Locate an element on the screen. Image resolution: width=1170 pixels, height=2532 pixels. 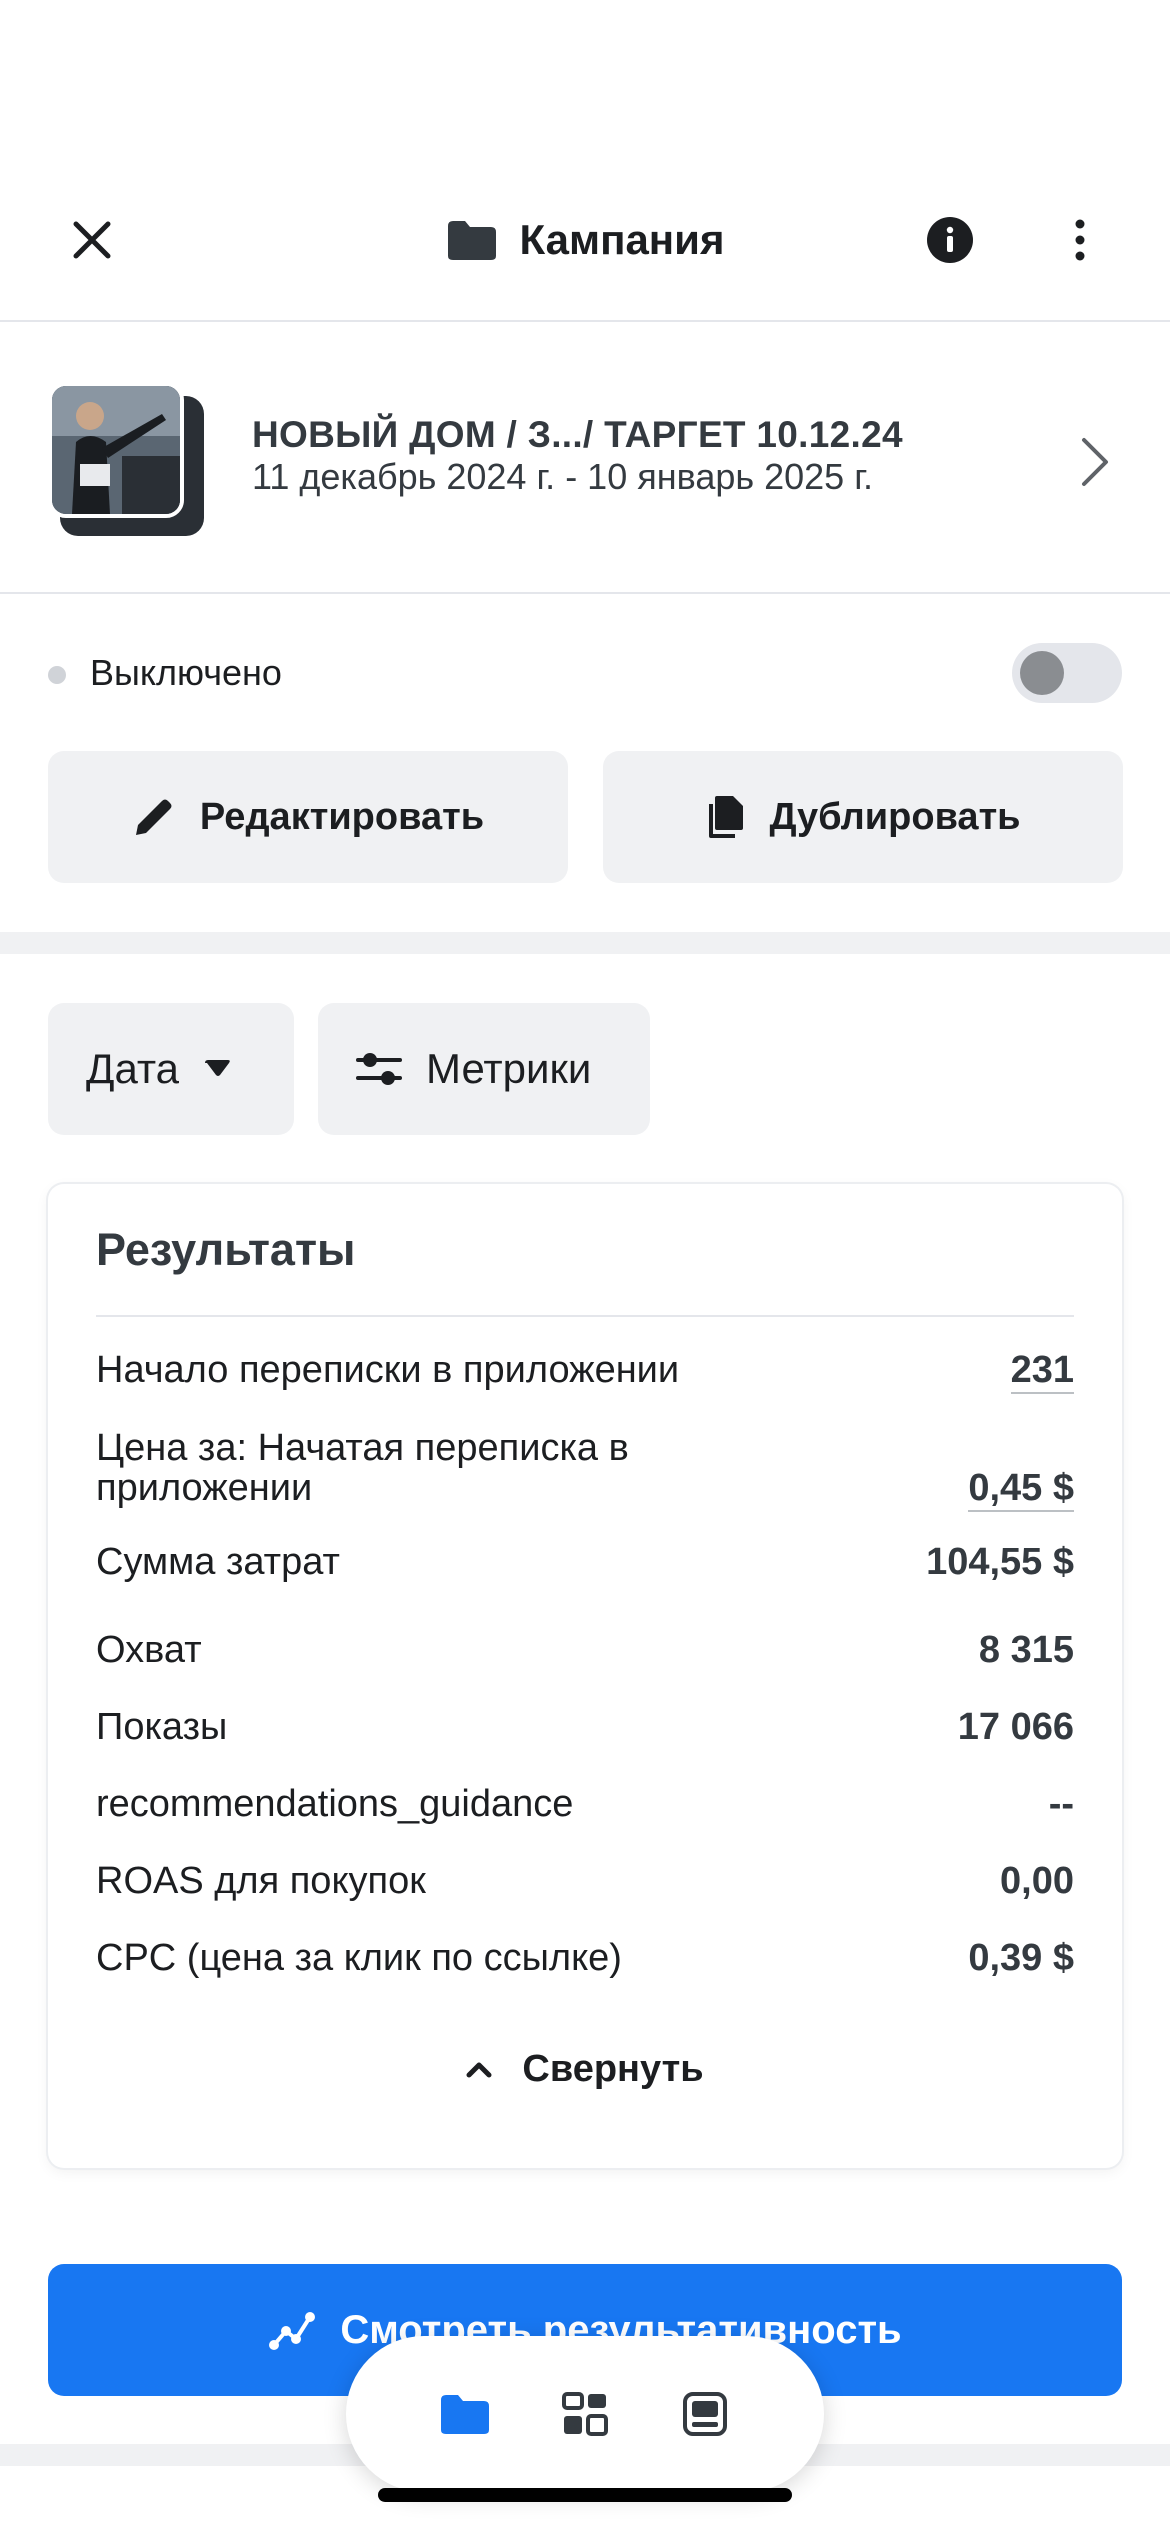
metrics-filter-button: Метрики is located at coordinates (484, 1069).